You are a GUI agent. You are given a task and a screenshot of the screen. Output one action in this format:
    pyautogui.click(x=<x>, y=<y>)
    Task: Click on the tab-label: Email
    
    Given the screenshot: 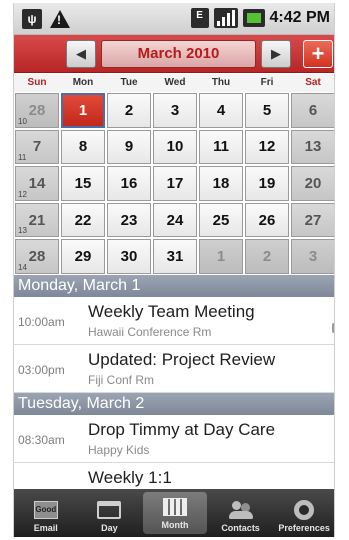 What is the action you would take?
    pyautogui.click(x=45, y=528)
    